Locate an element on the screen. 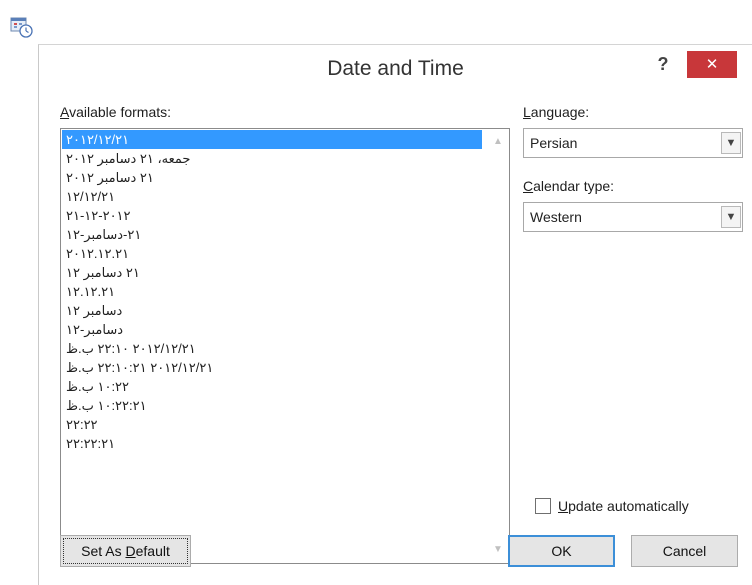 The image size is (752, 585). format-list-item: ۲۱-دسامبر-۱۲ is located at coordinates (272, 234).